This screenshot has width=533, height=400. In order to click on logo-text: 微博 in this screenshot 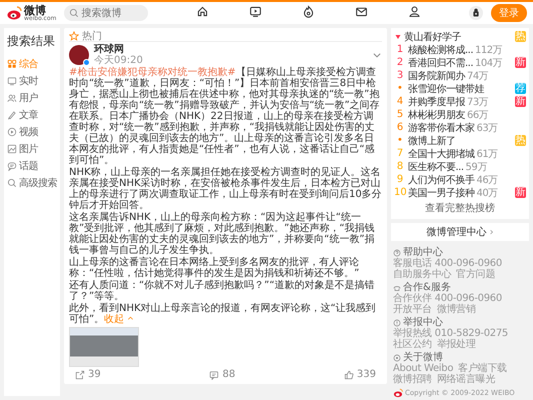, I will do `click(35, 10)`.